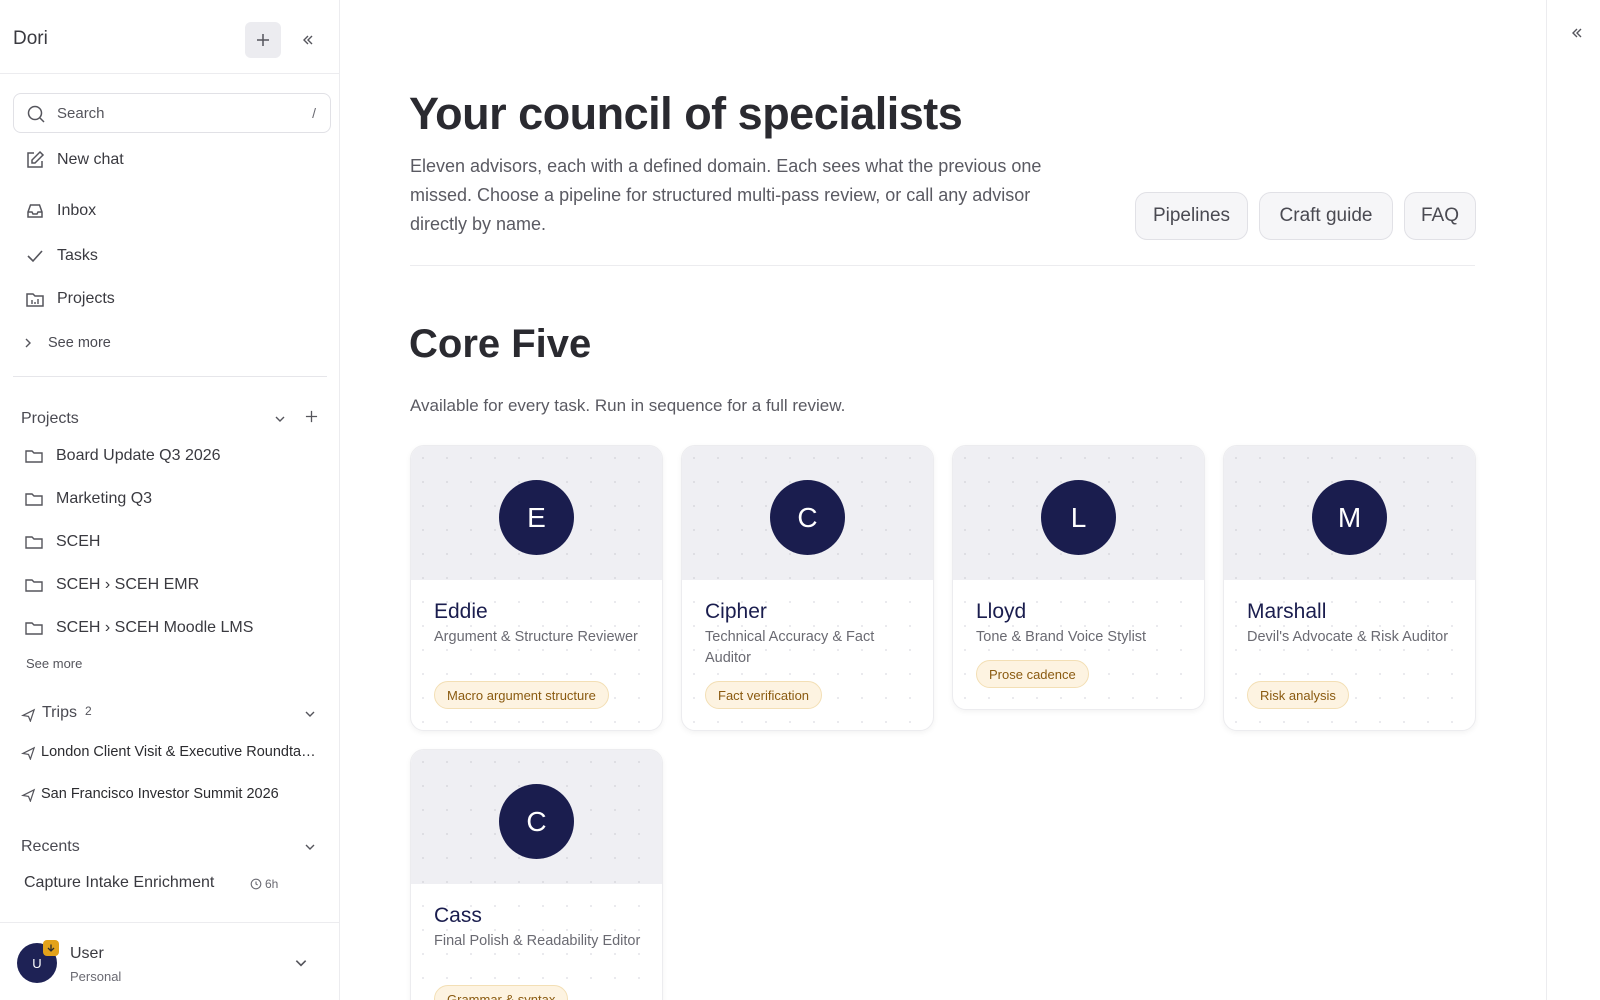 Image resolution: width=1600 pixels, height=1000 pixels. What do you see at coordinates (170, 961) in the screenshot?
I see `user-menu: U User Personal` at bounding box center [170, 961].